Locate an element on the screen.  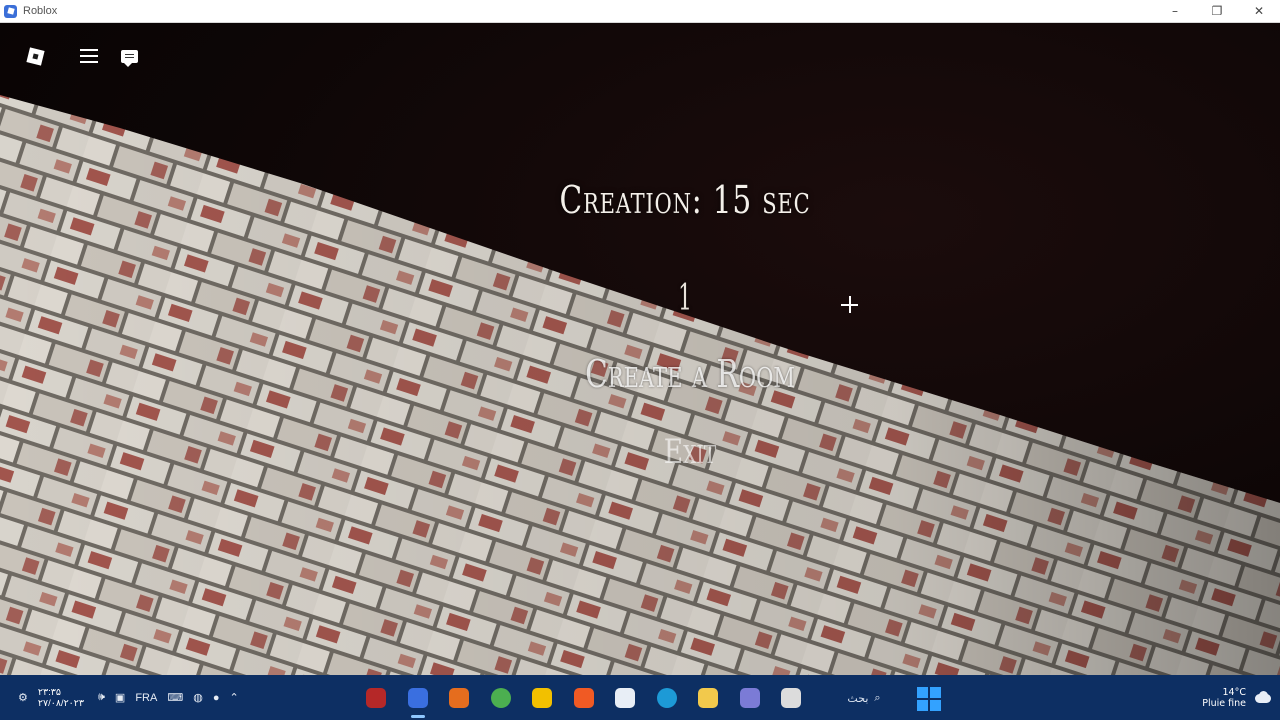
weather-widget: 14°C Pluie fine is located at coordinates (1238, 697).